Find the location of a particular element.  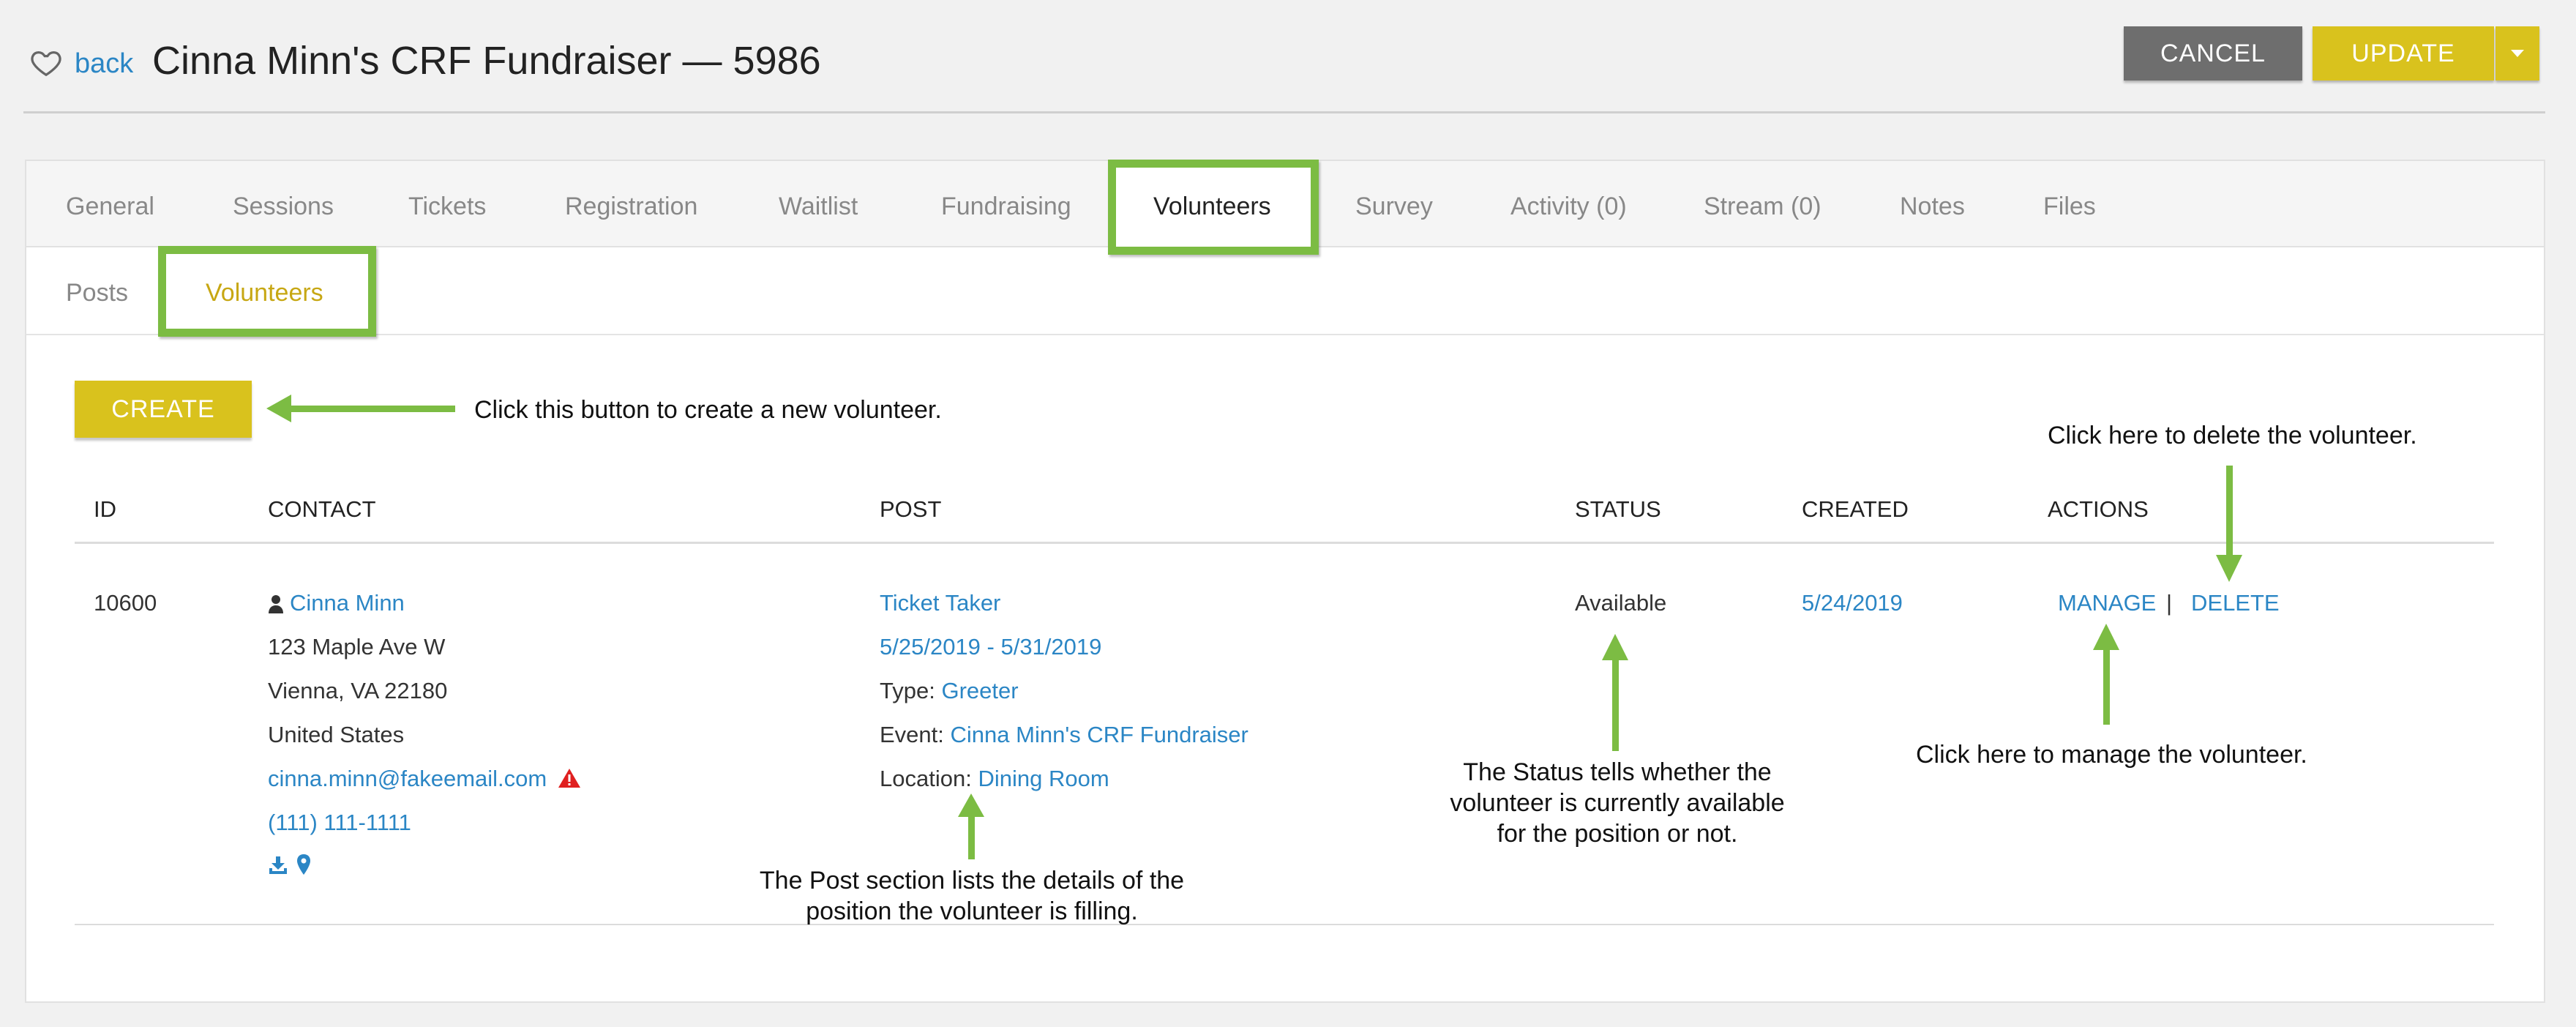

post-event: Event: Cinna Minn's CRF Fundraiser is located at coordinates (1064, 735).